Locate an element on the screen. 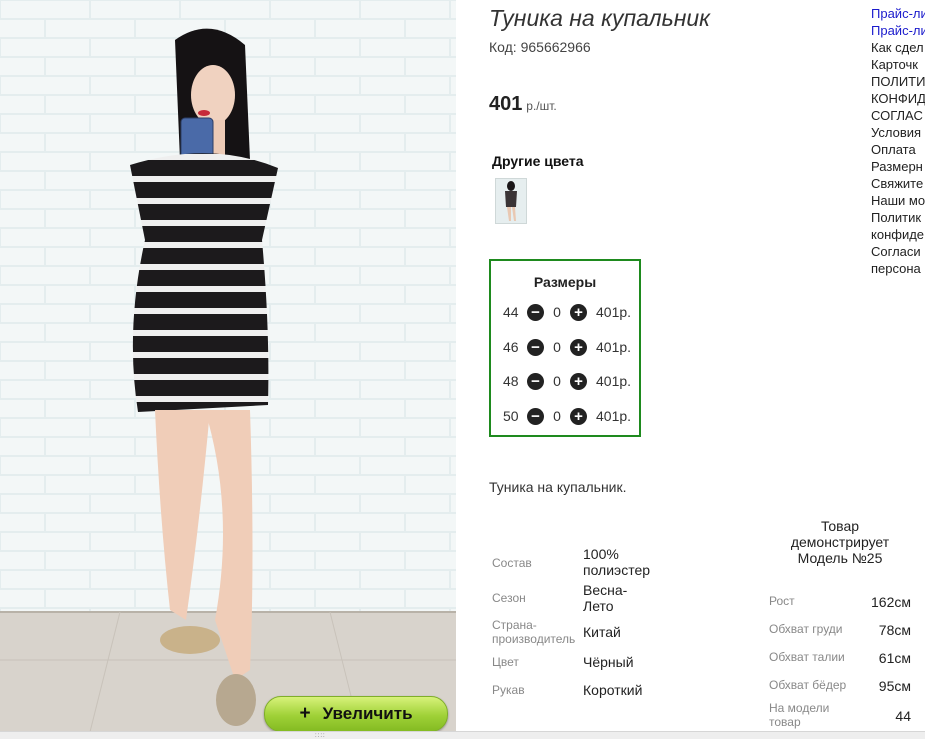 Image resolution: width=925 pixels, height=739 pixels. spec-label-sleeve: Рукав is located at coordinates (508, 690).